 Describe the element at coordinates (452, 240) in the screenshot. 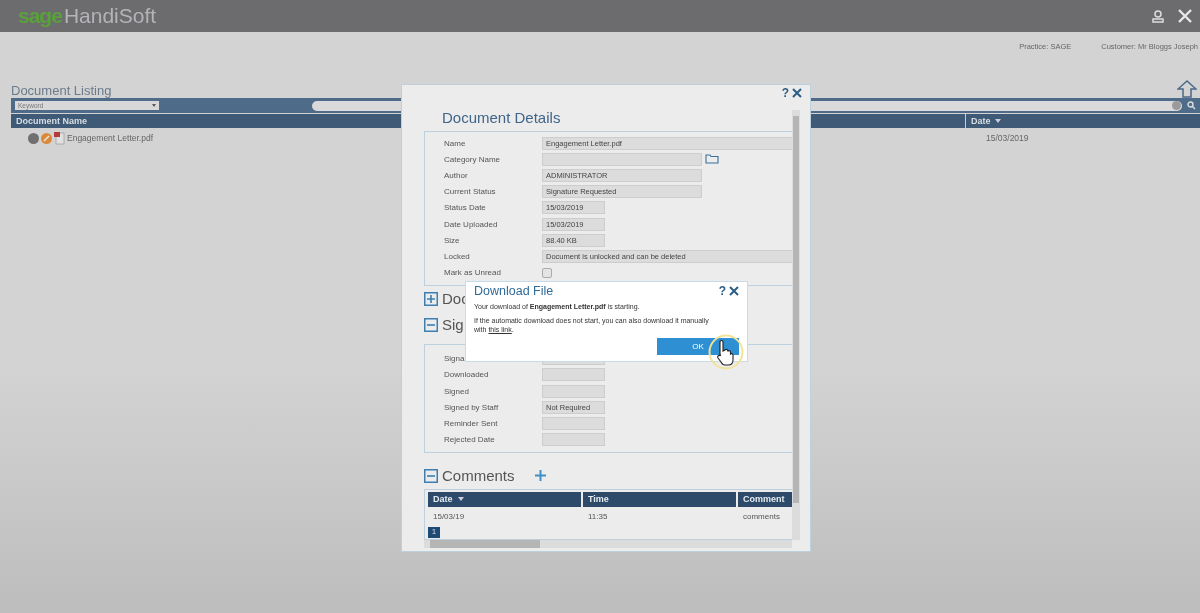

I see `field-label: Size` at that location.